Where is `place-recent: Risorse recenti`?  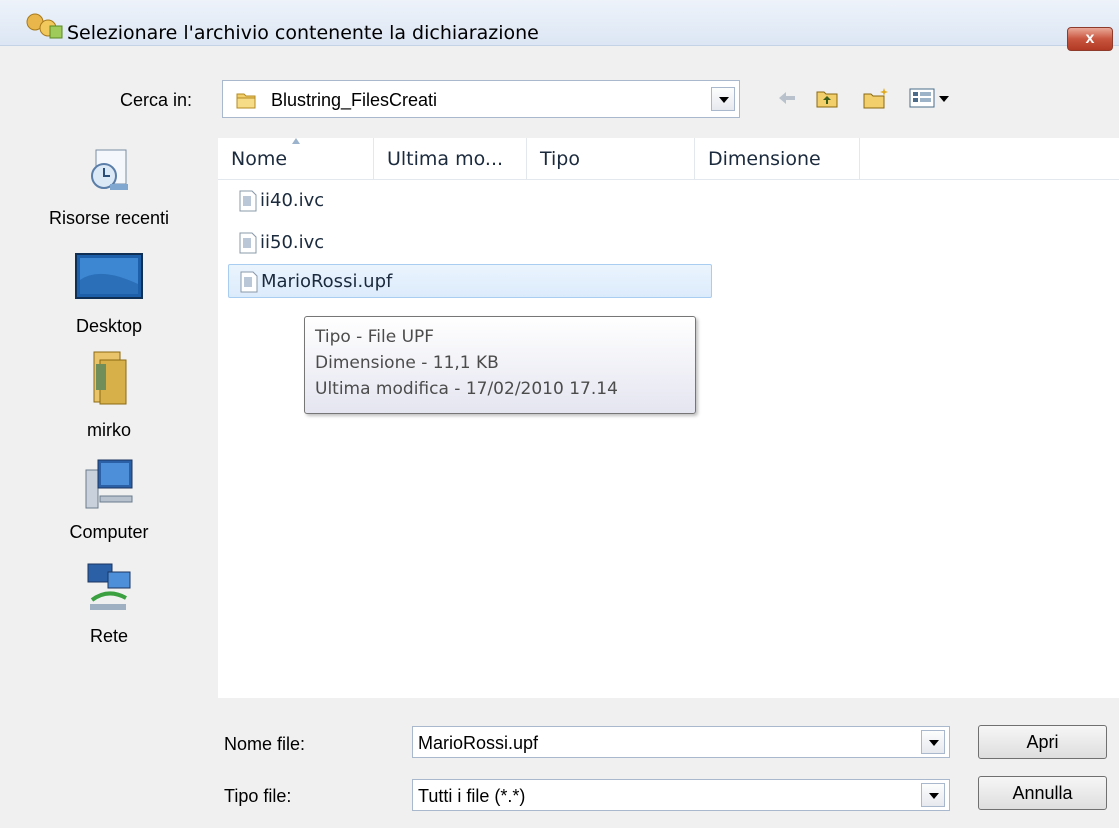
place-recent: Risorse recenti is located at coordinates (109, 188).